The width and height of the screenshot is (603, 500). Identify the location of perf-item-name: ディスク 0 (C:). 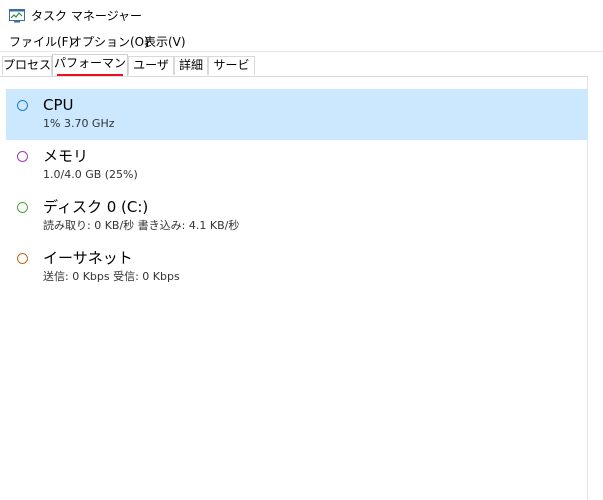
(96, 207).